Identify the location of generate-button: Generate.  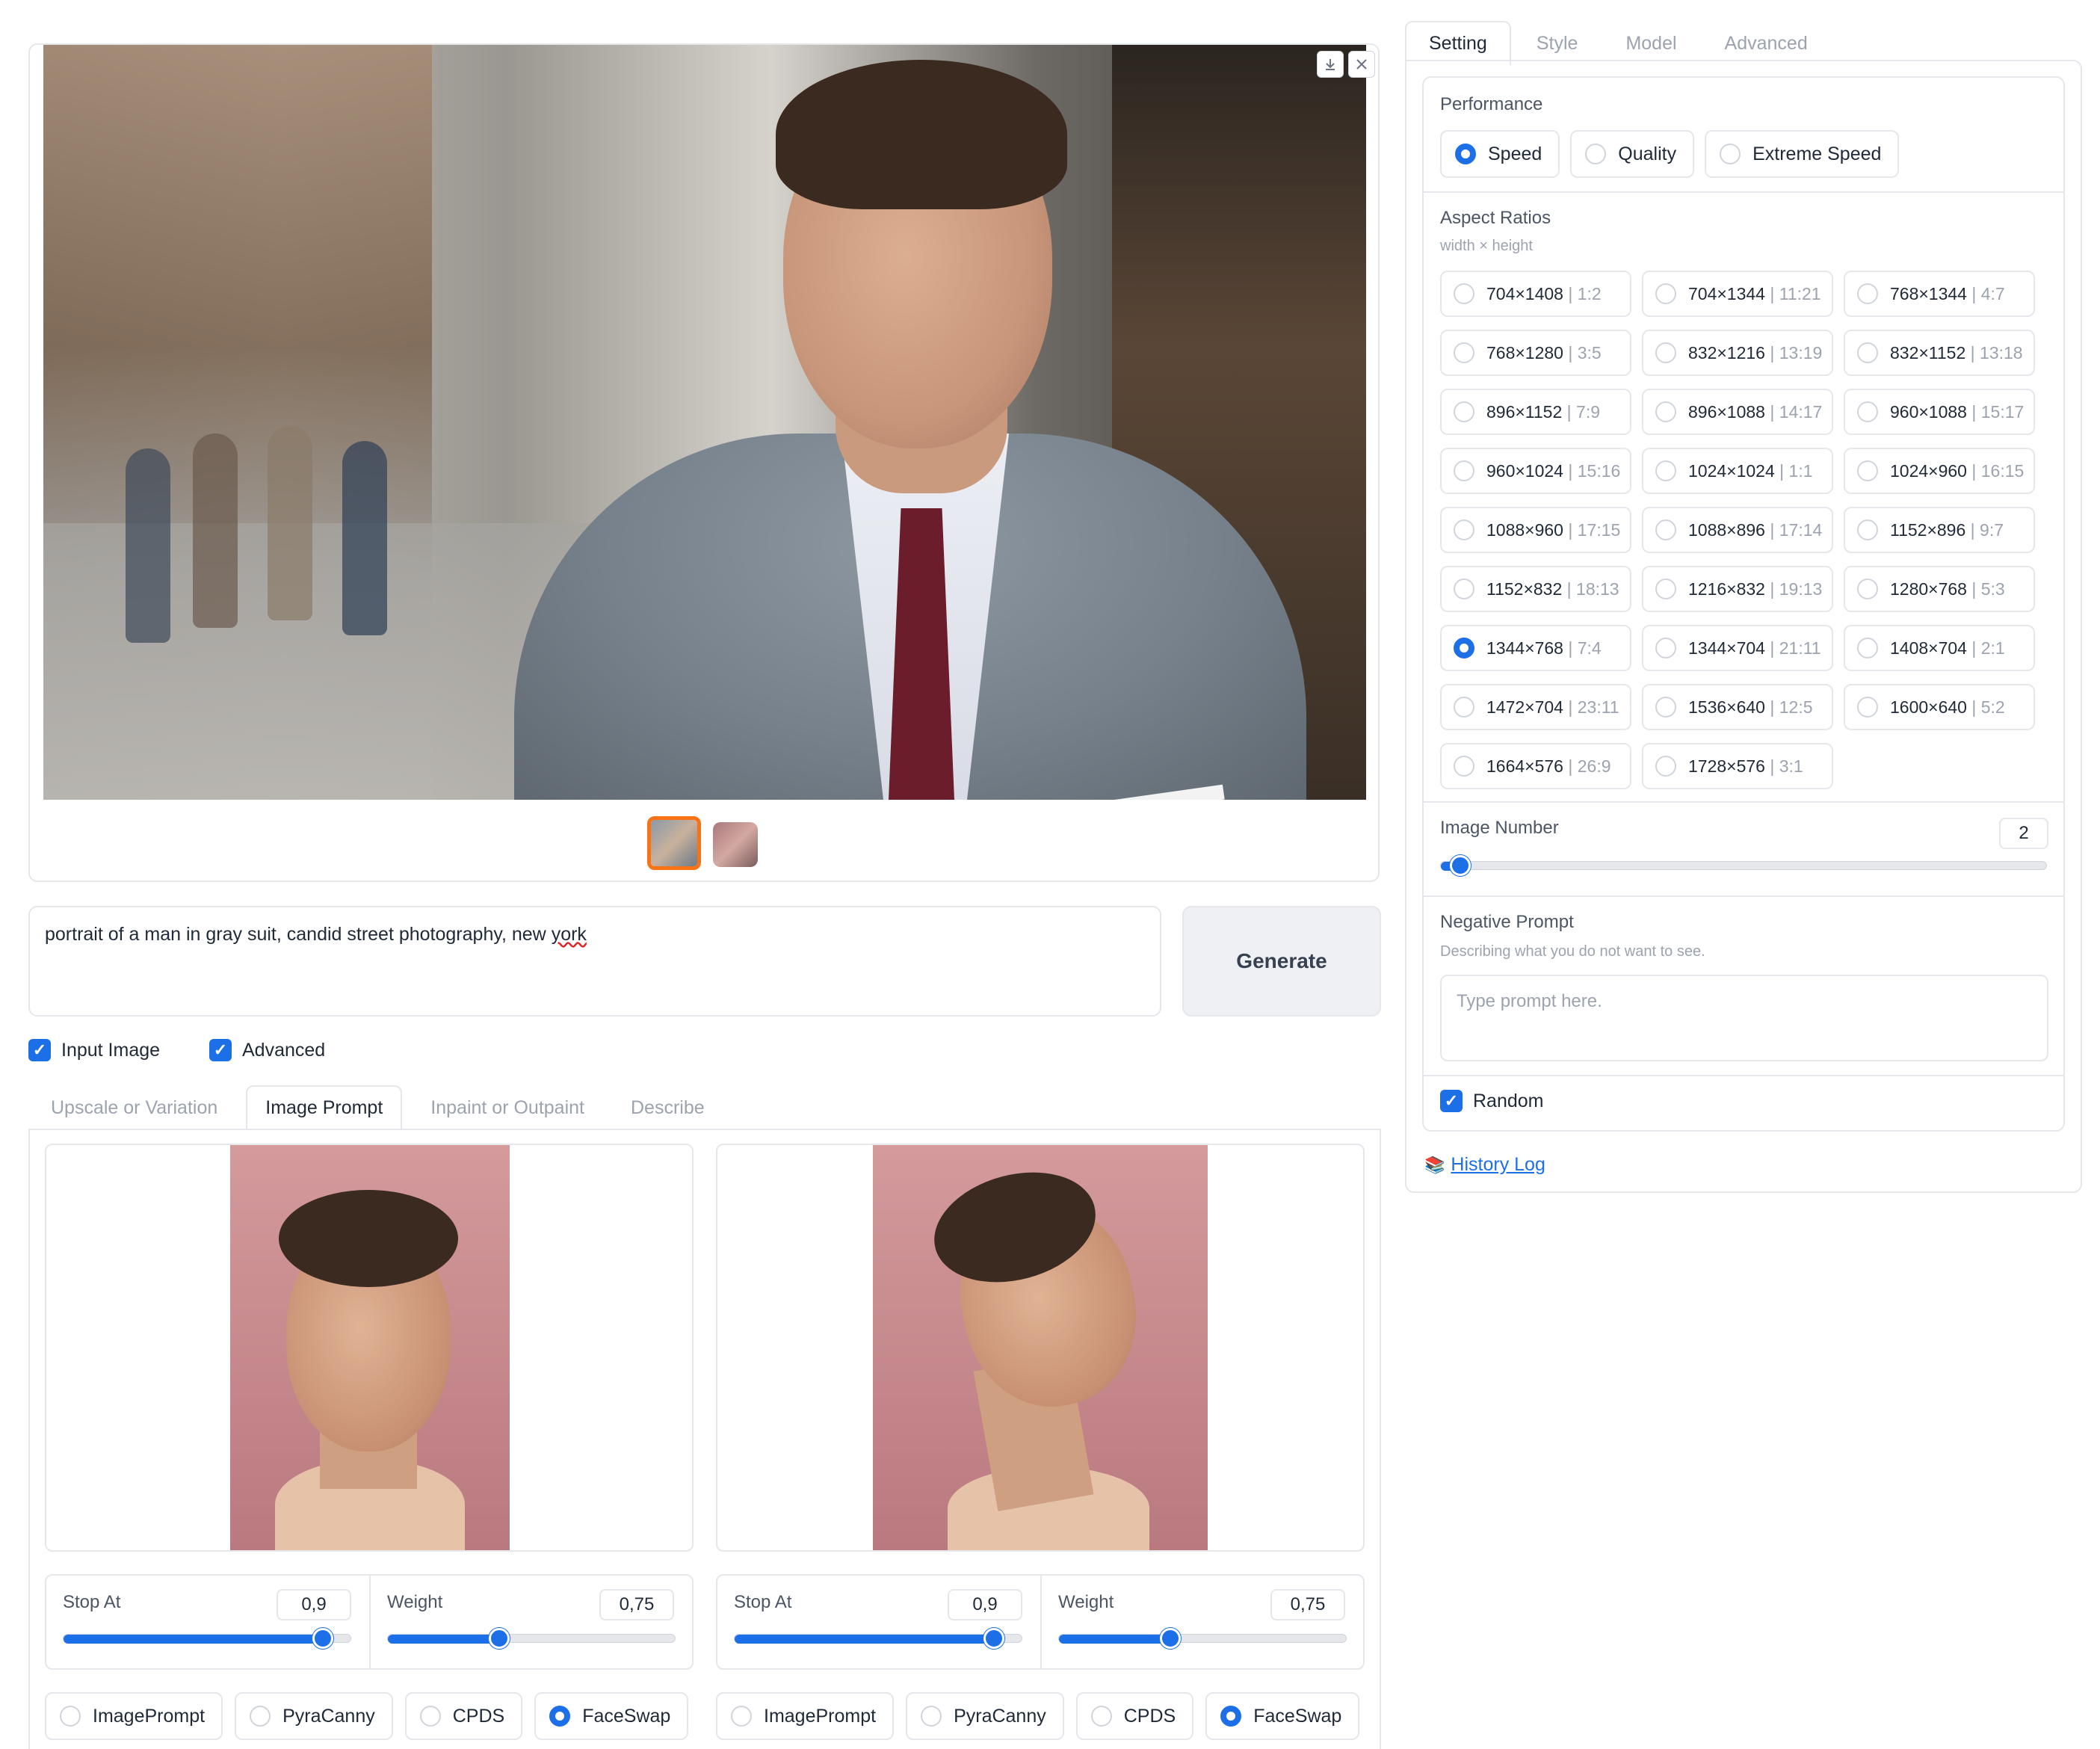
(1281, 961).